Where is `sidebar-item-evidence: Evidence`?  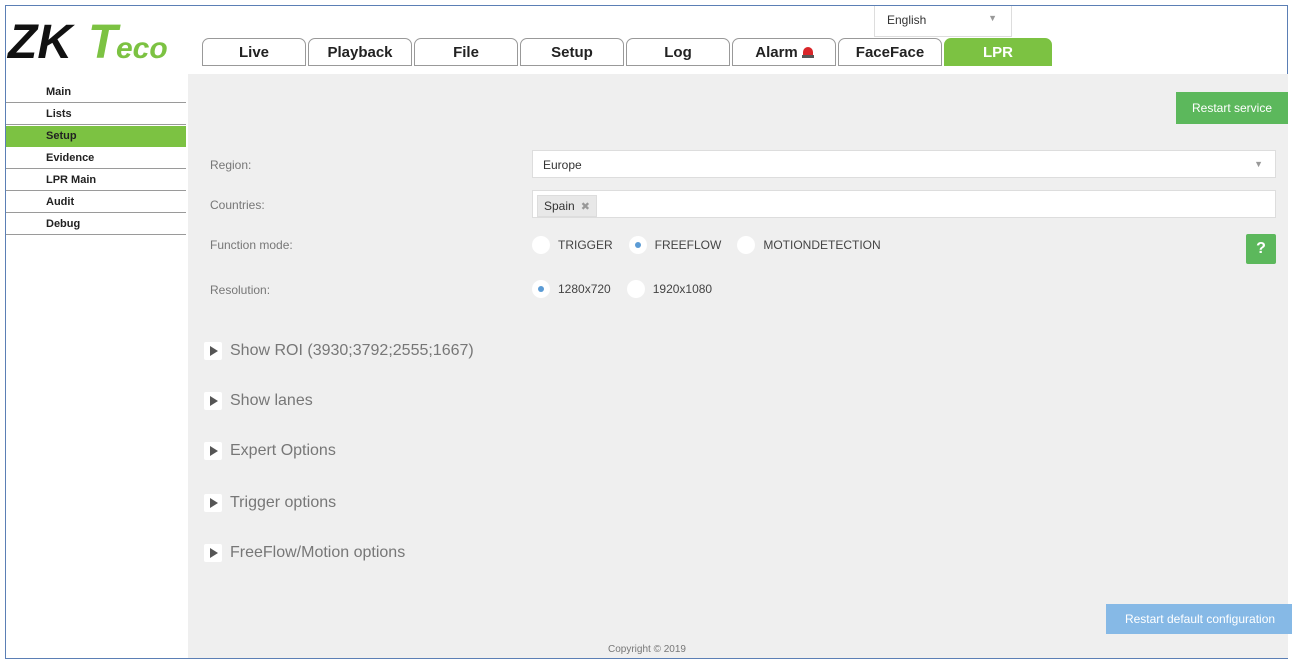 sidebar-item-evidence: Evidence is located at coordinates (96, 158).